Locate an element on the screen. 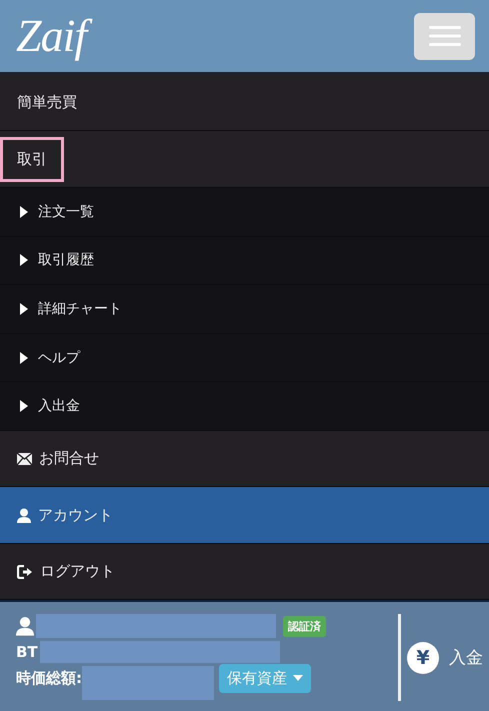  menu-label: お問合せ is located at coordinates (69, 458).